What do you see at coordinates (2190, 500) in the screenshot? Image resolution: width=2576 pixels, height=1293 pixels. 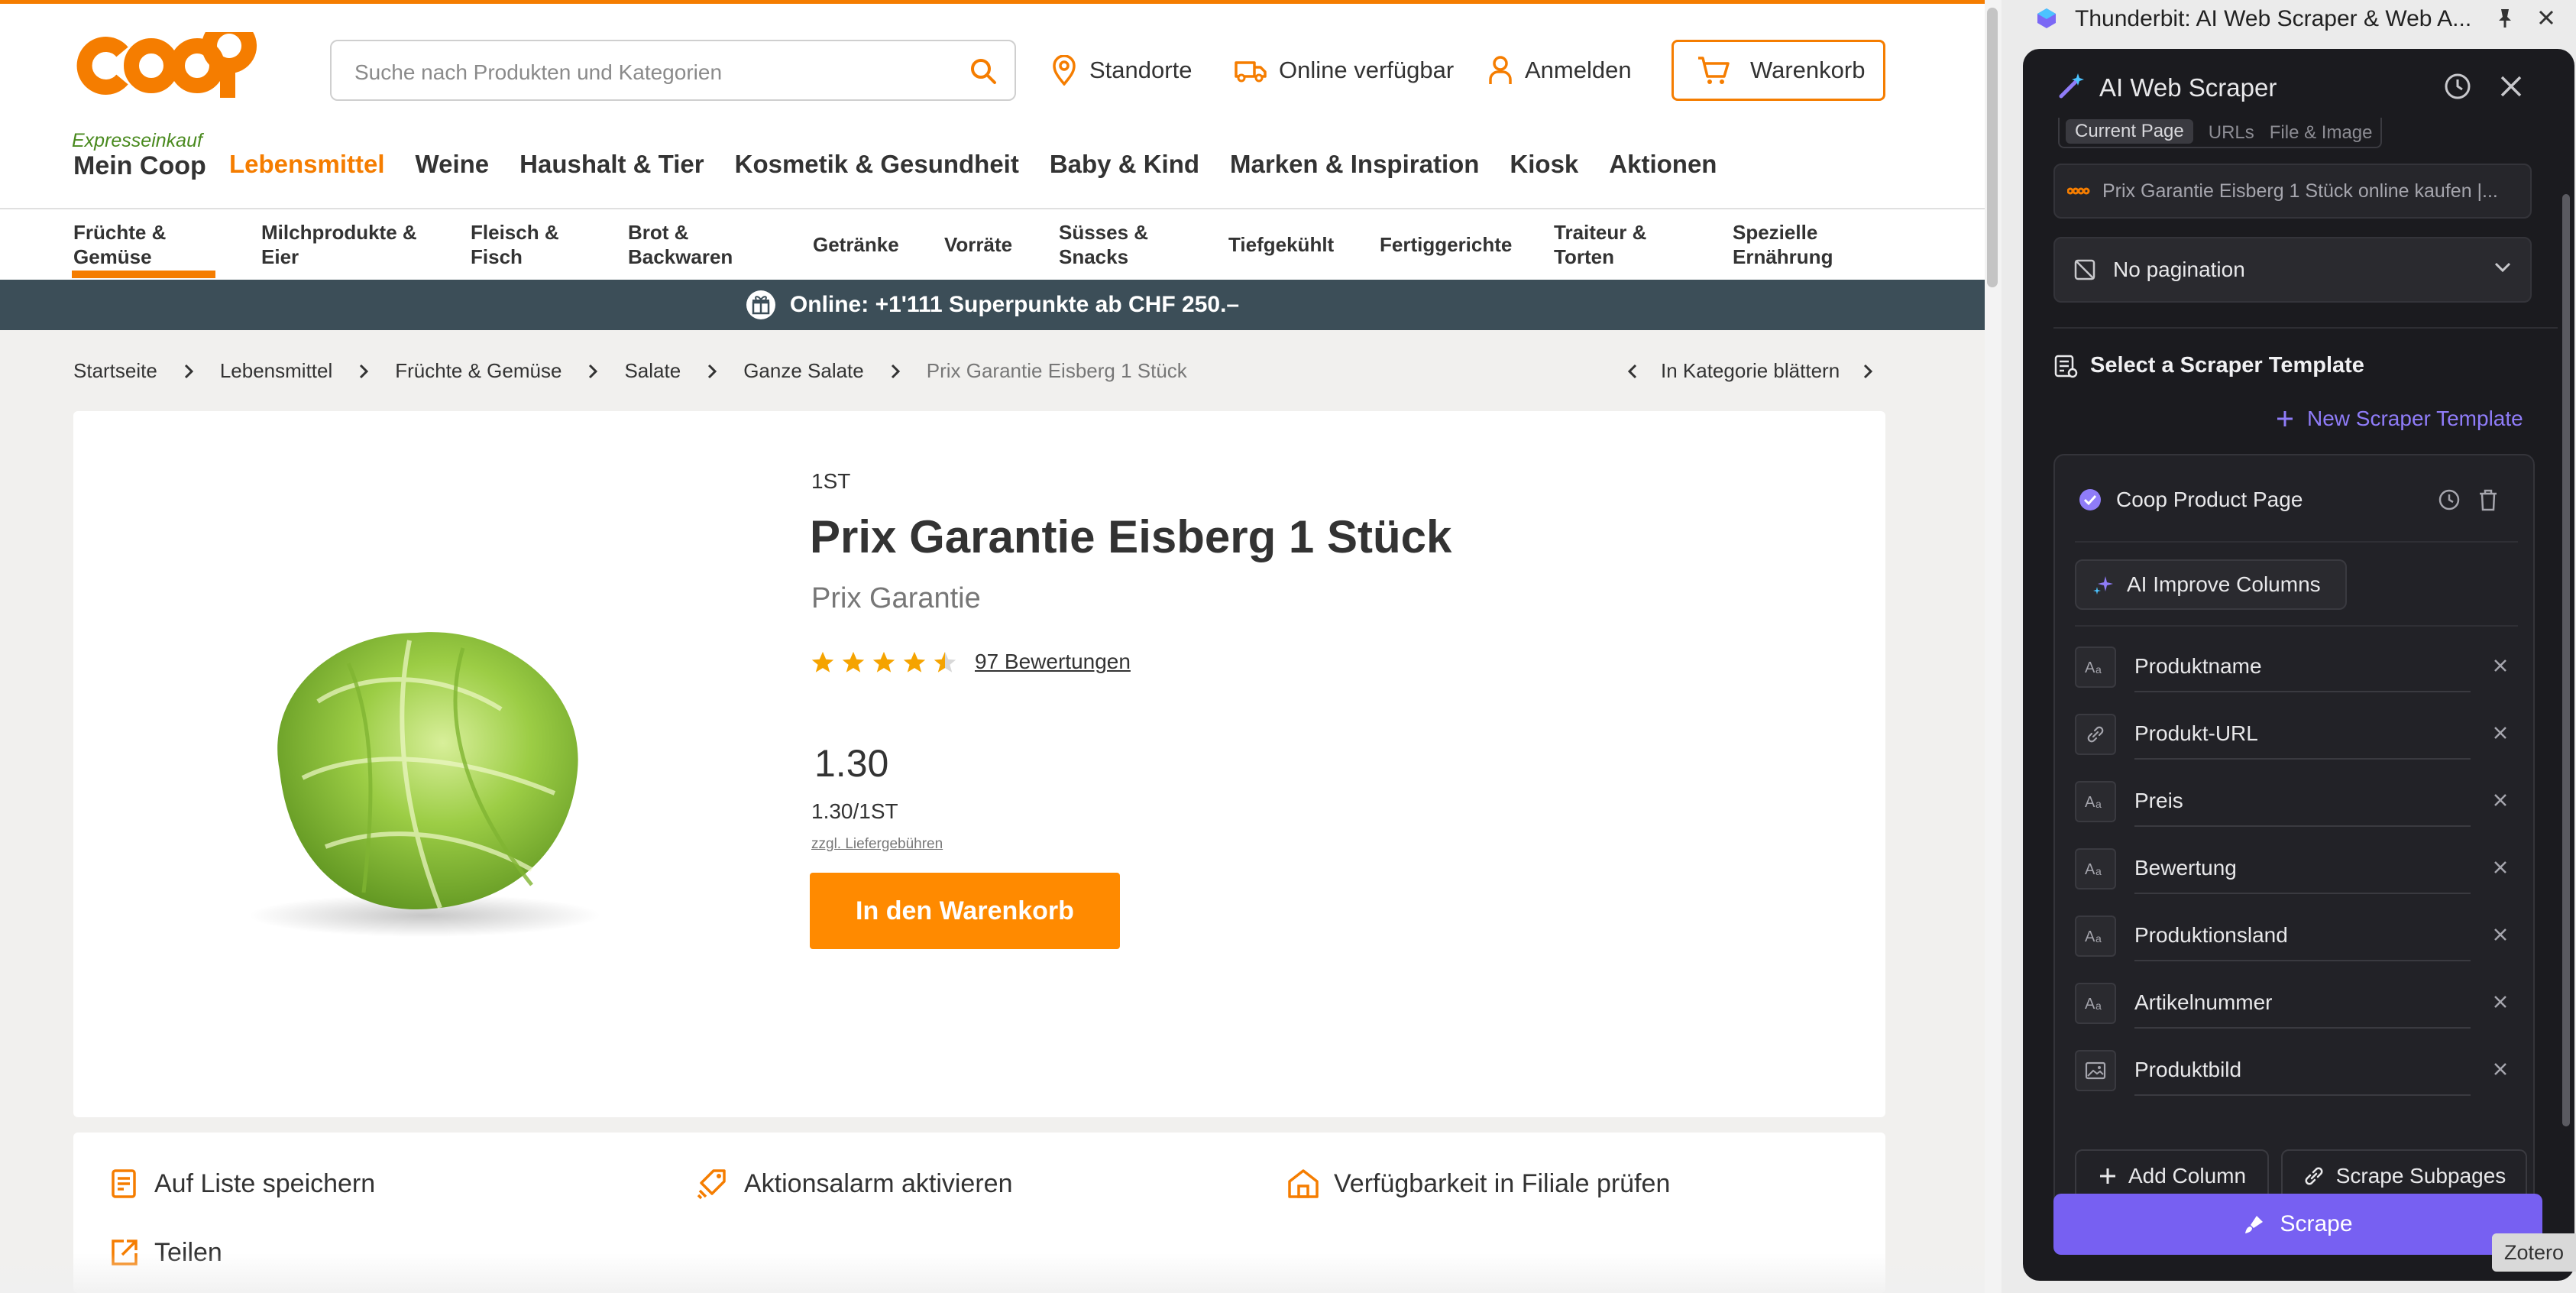 I see `template-header: Coop Product Page` at bounding box center [2190, 500].